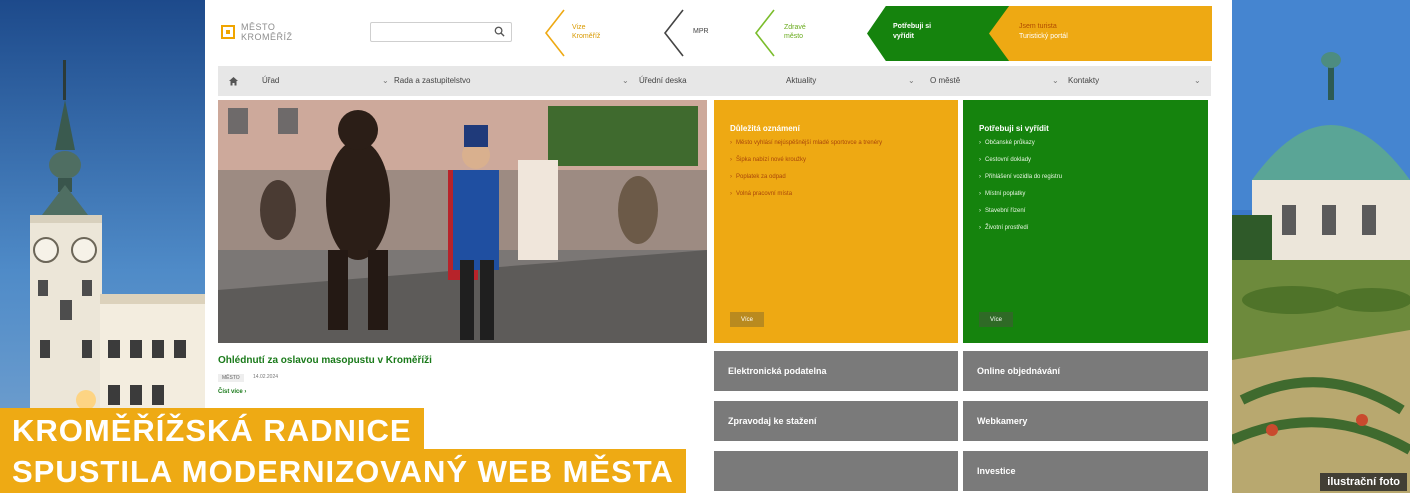 This screenshot has width=1410, height=493. What do you see at coordinates (794, 36) in the screenshot?
I see `quick-link-label: město` at bounding box center [794, 36].